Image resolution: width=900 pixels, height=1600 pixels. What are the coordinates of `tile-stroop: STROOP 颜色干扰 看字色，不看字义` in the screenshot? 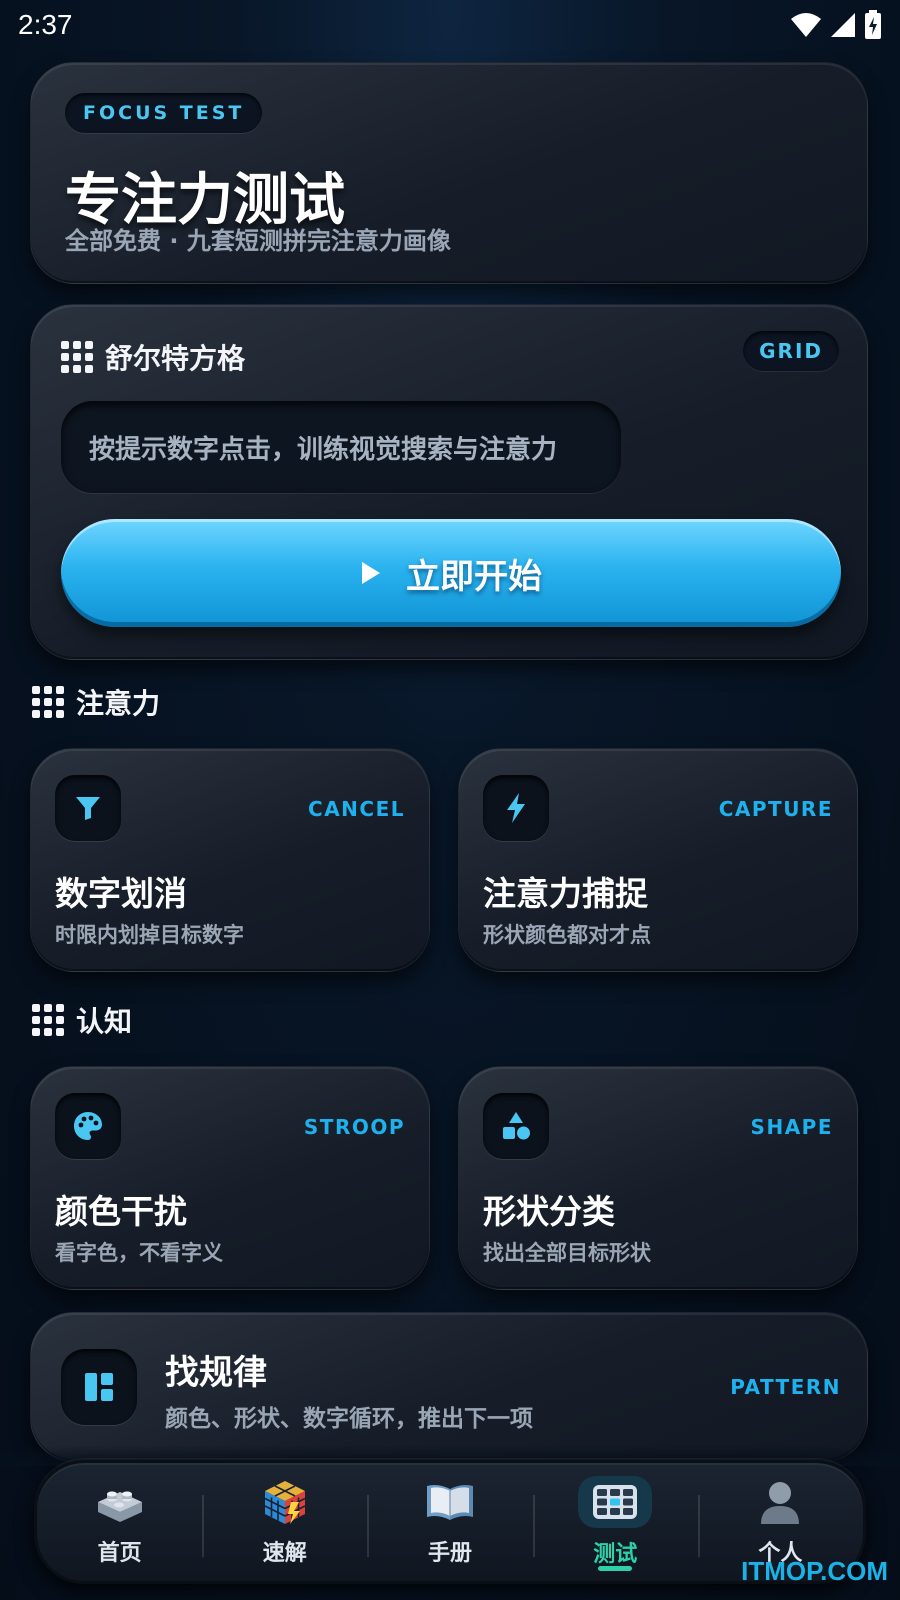 It's located at (230, 1178).